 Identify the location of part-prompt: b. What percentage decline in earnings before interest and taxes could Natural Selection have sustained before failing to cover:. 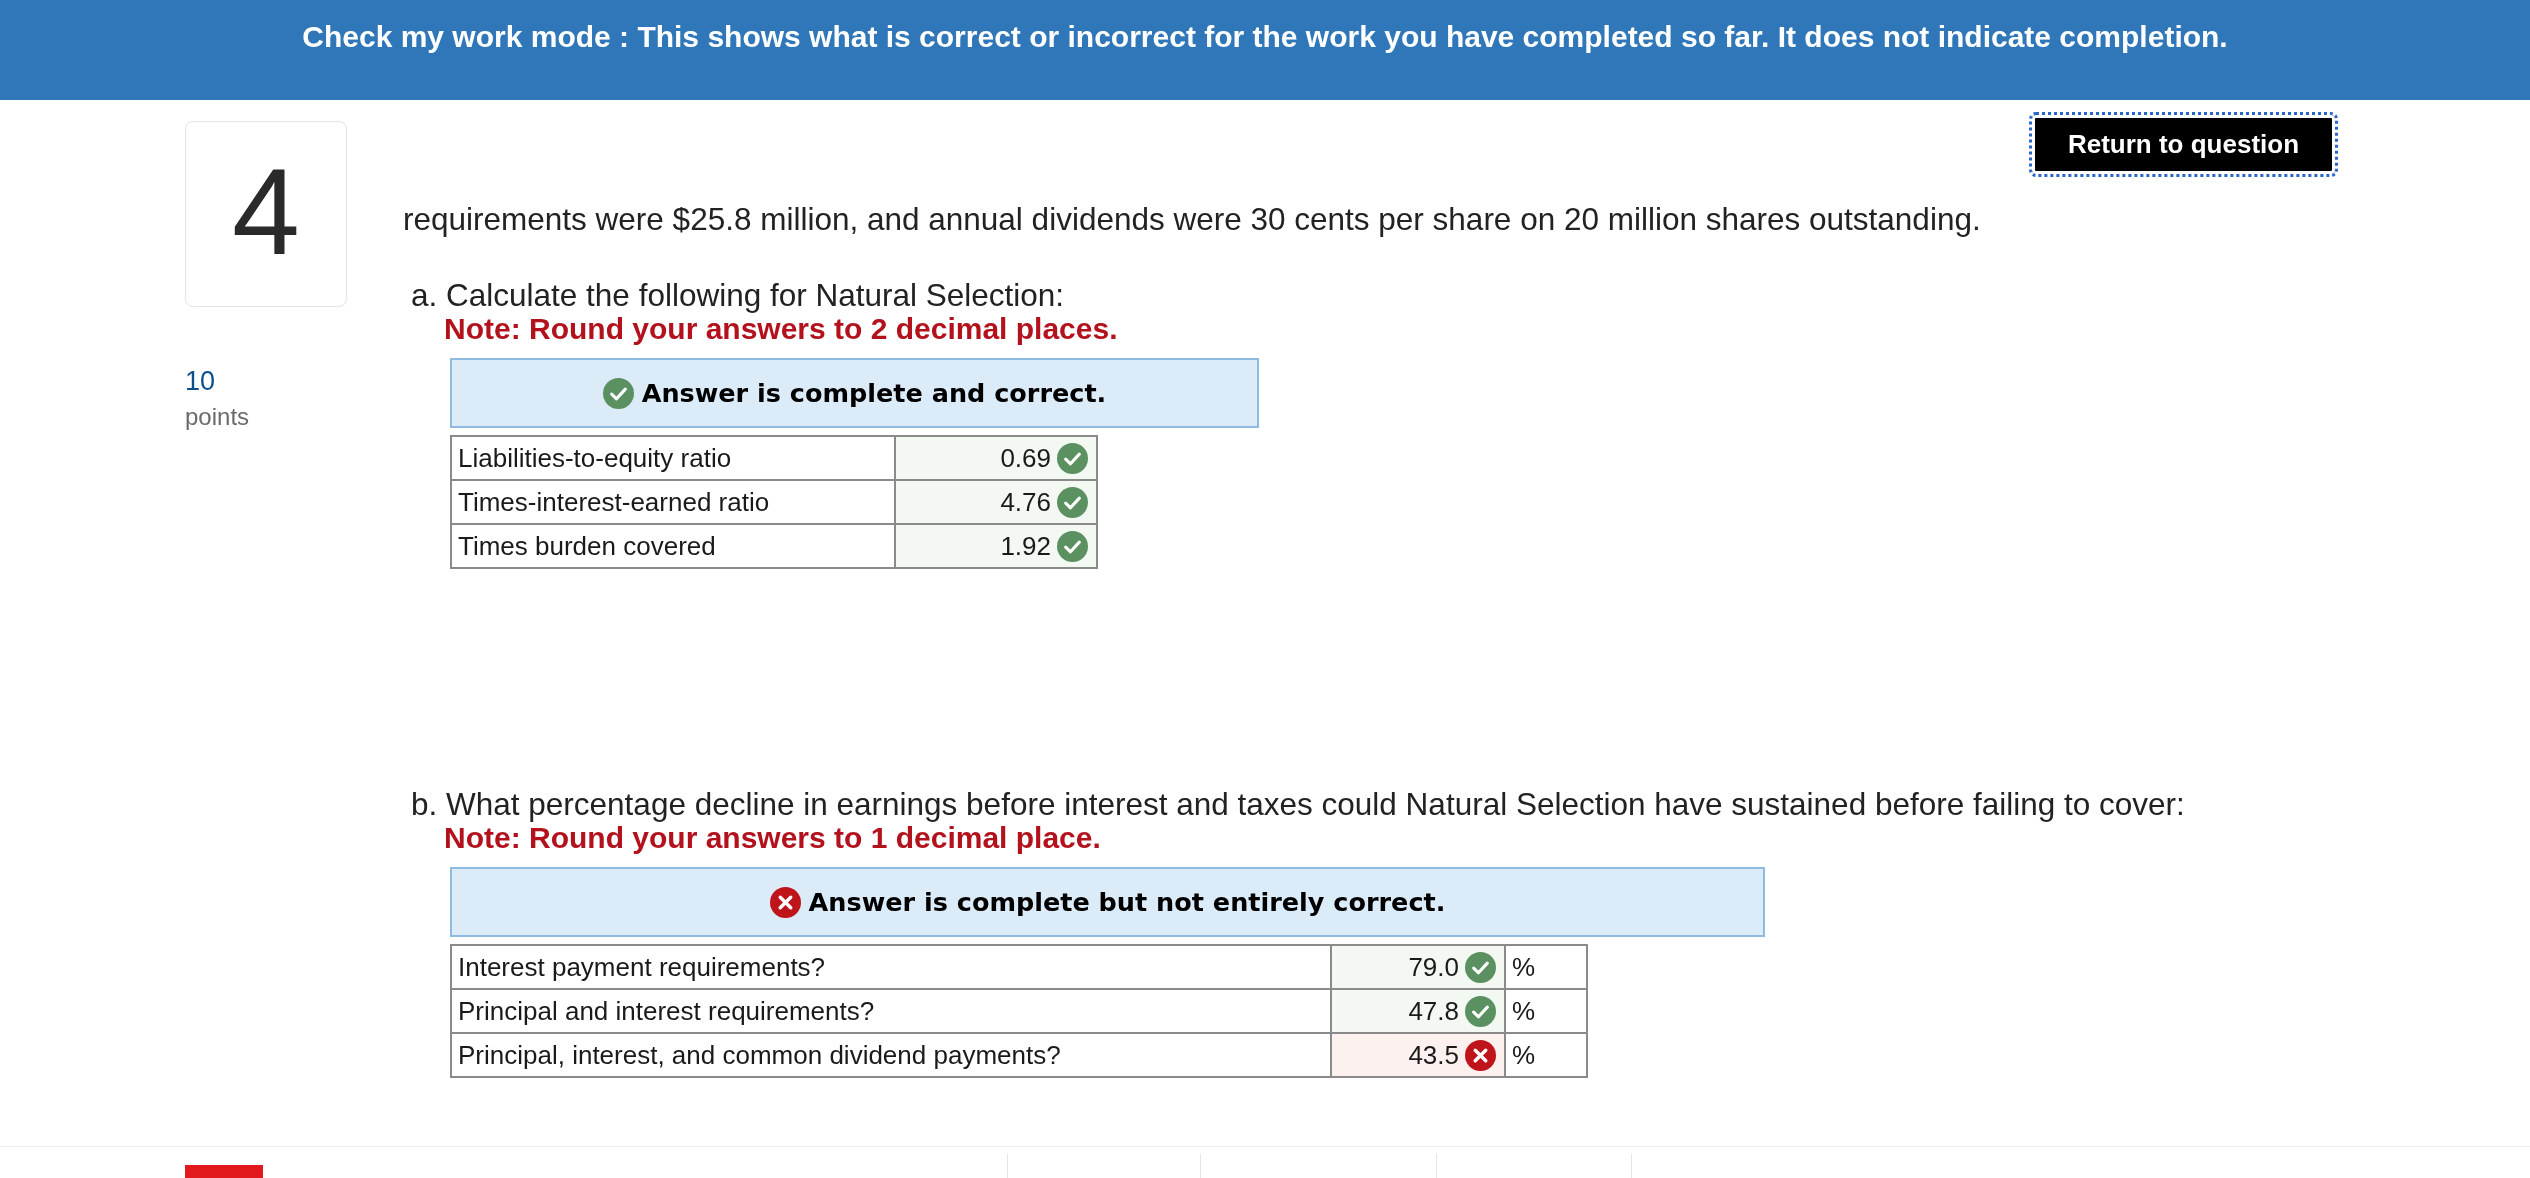
(1298, 804).